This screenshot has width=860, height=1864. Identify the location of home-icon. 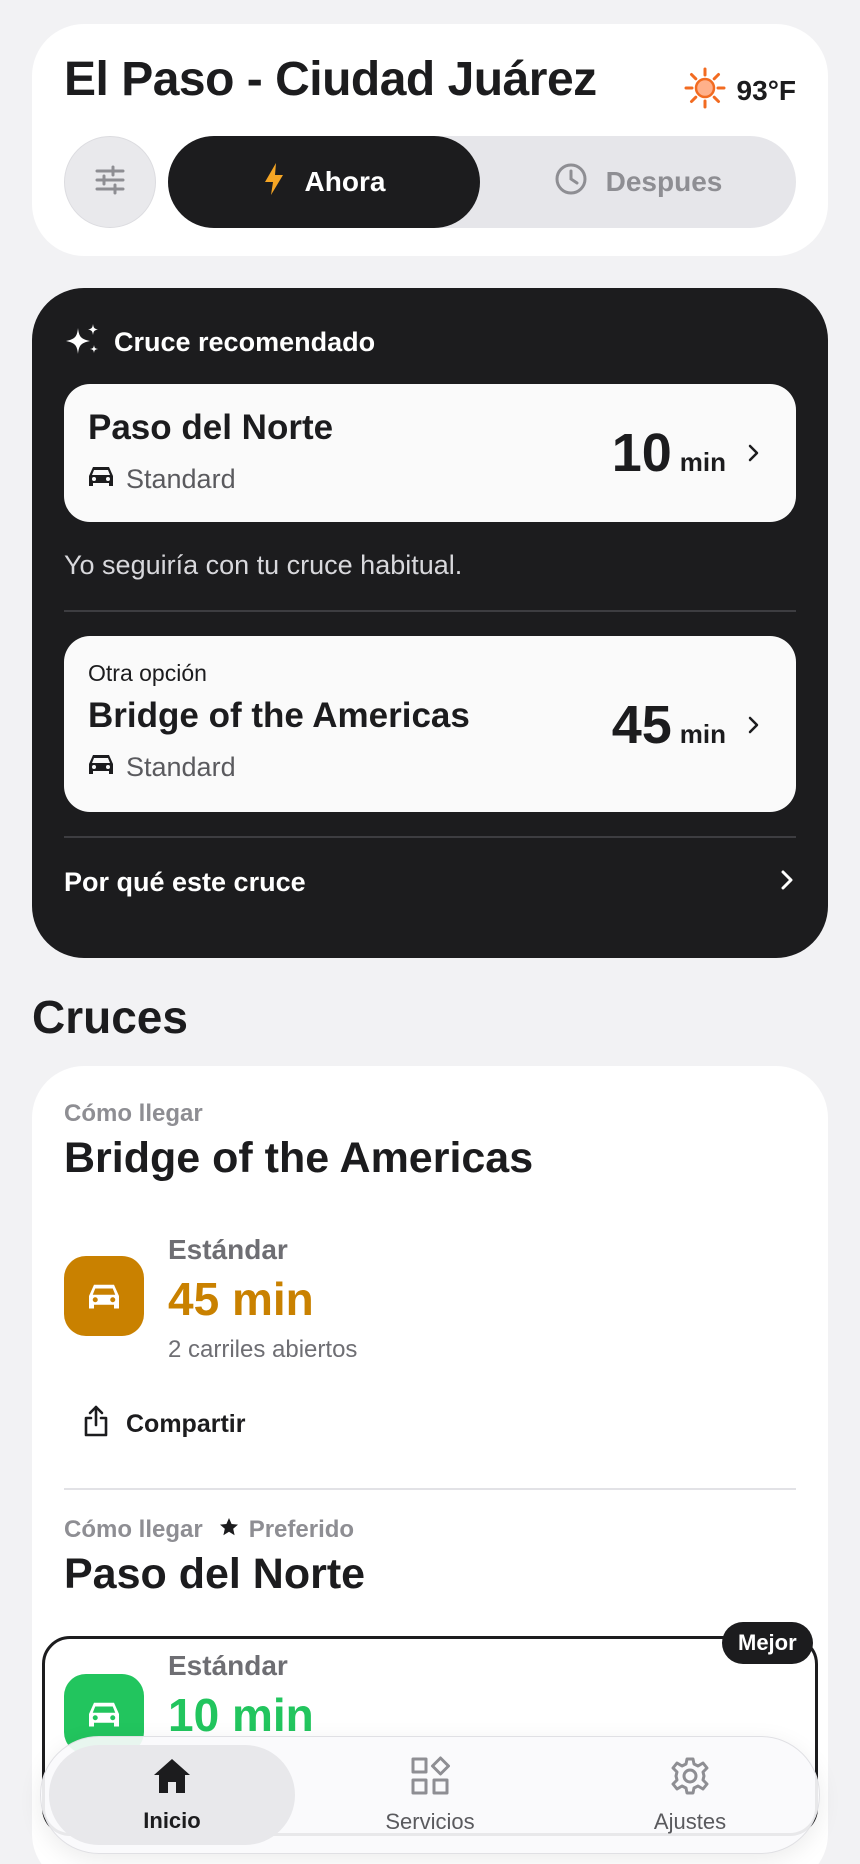
(172, 1778).